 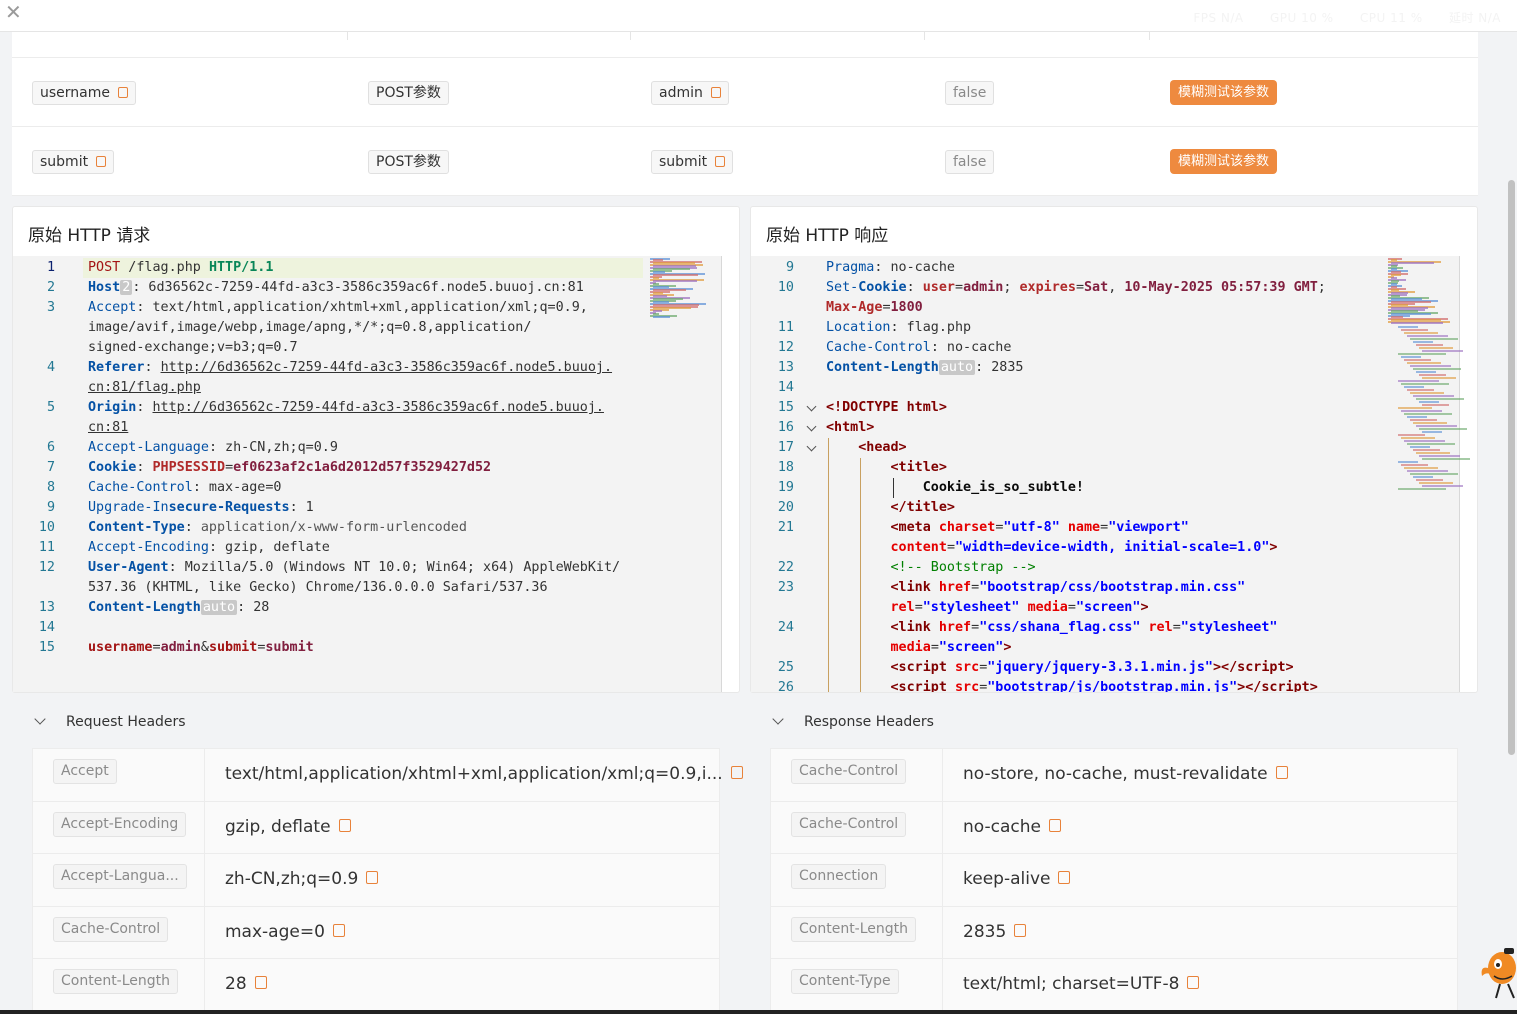 What do you see at coordinates (745, 161) in the screenshot?
I see `param-row: submit POST参数 submit false 模糊测试该参数` at bounding box center [745, 161].